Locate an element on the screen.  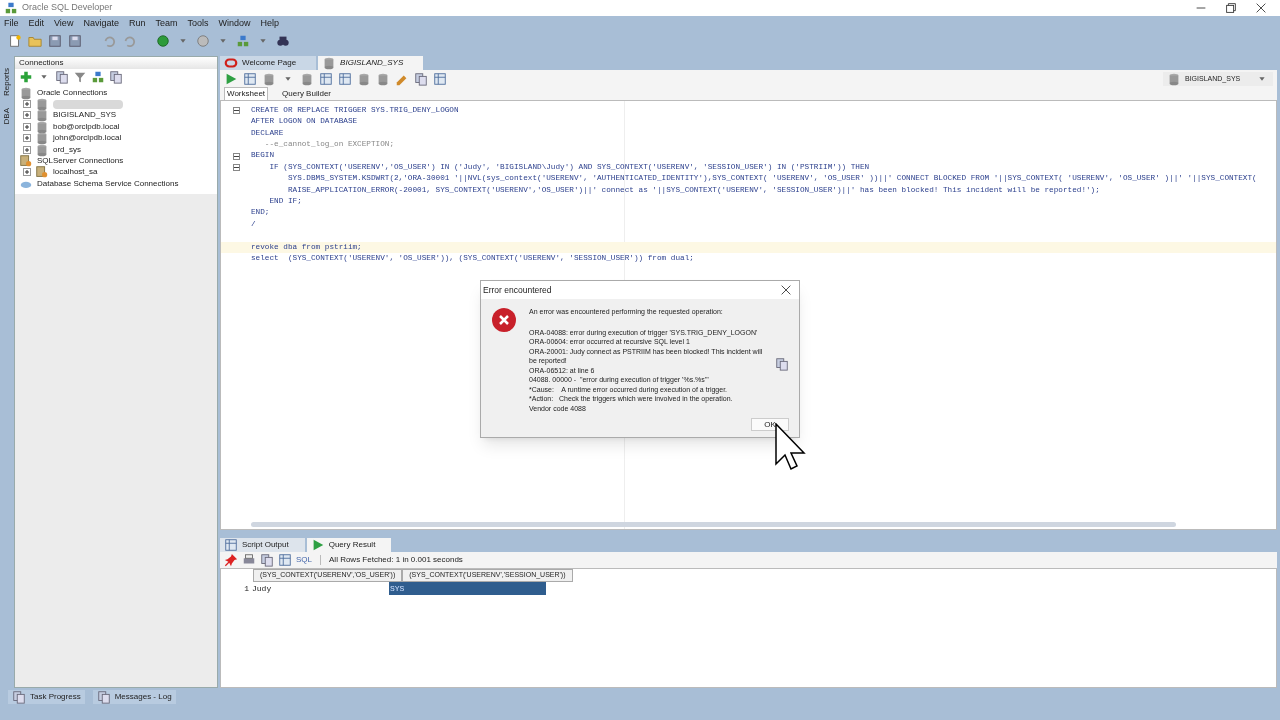
menu-item: View is located at coordinates (64, 23).